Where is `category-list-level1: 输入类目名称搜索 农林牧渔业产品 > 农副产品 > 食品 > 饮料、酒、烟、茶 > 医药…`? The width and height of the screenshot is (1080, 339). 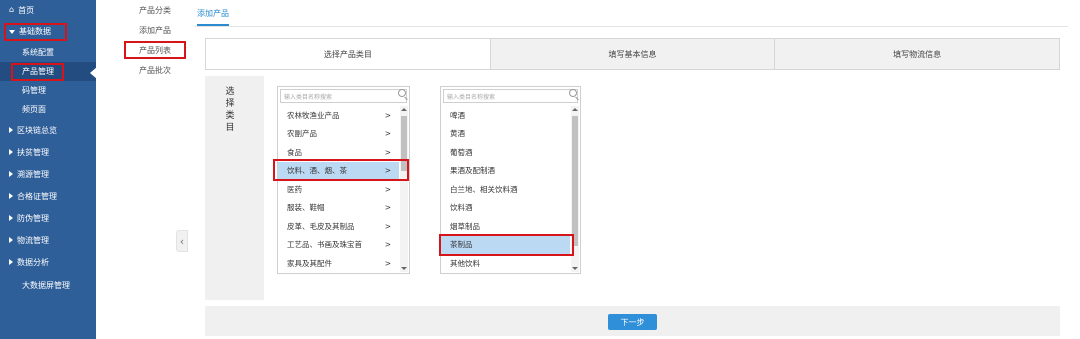 category-list-level1: 输入类目名称搜索 农林牧渔业产品 > 农副产品 > 食品 > 饮料、酒、烟、茶 > 医药… is located at coordinates (343, 180).